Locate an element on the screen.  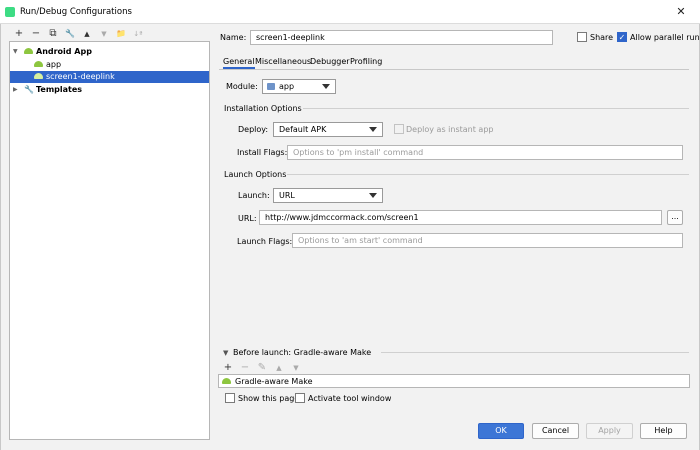
deploy-label: Deploy: is located at coordinates (253, 129).